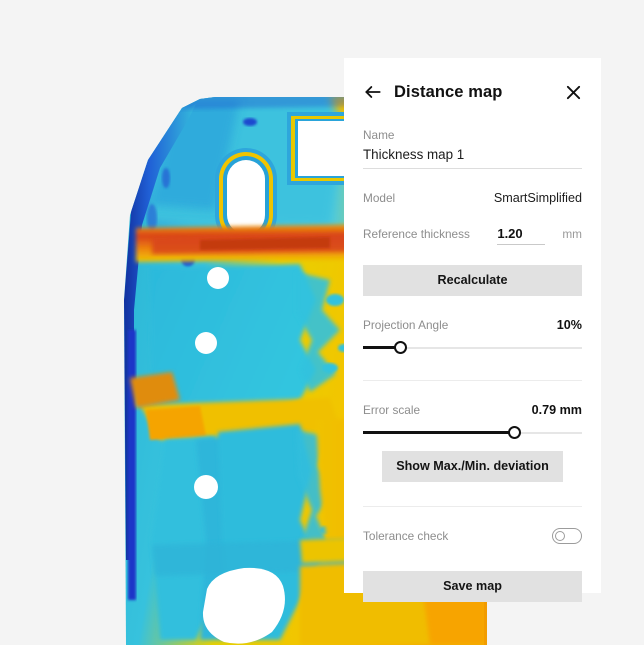  Describe the element at coordinates (392, 410) in the screenshot. I see `error-scale-label: Error scale` at that location.